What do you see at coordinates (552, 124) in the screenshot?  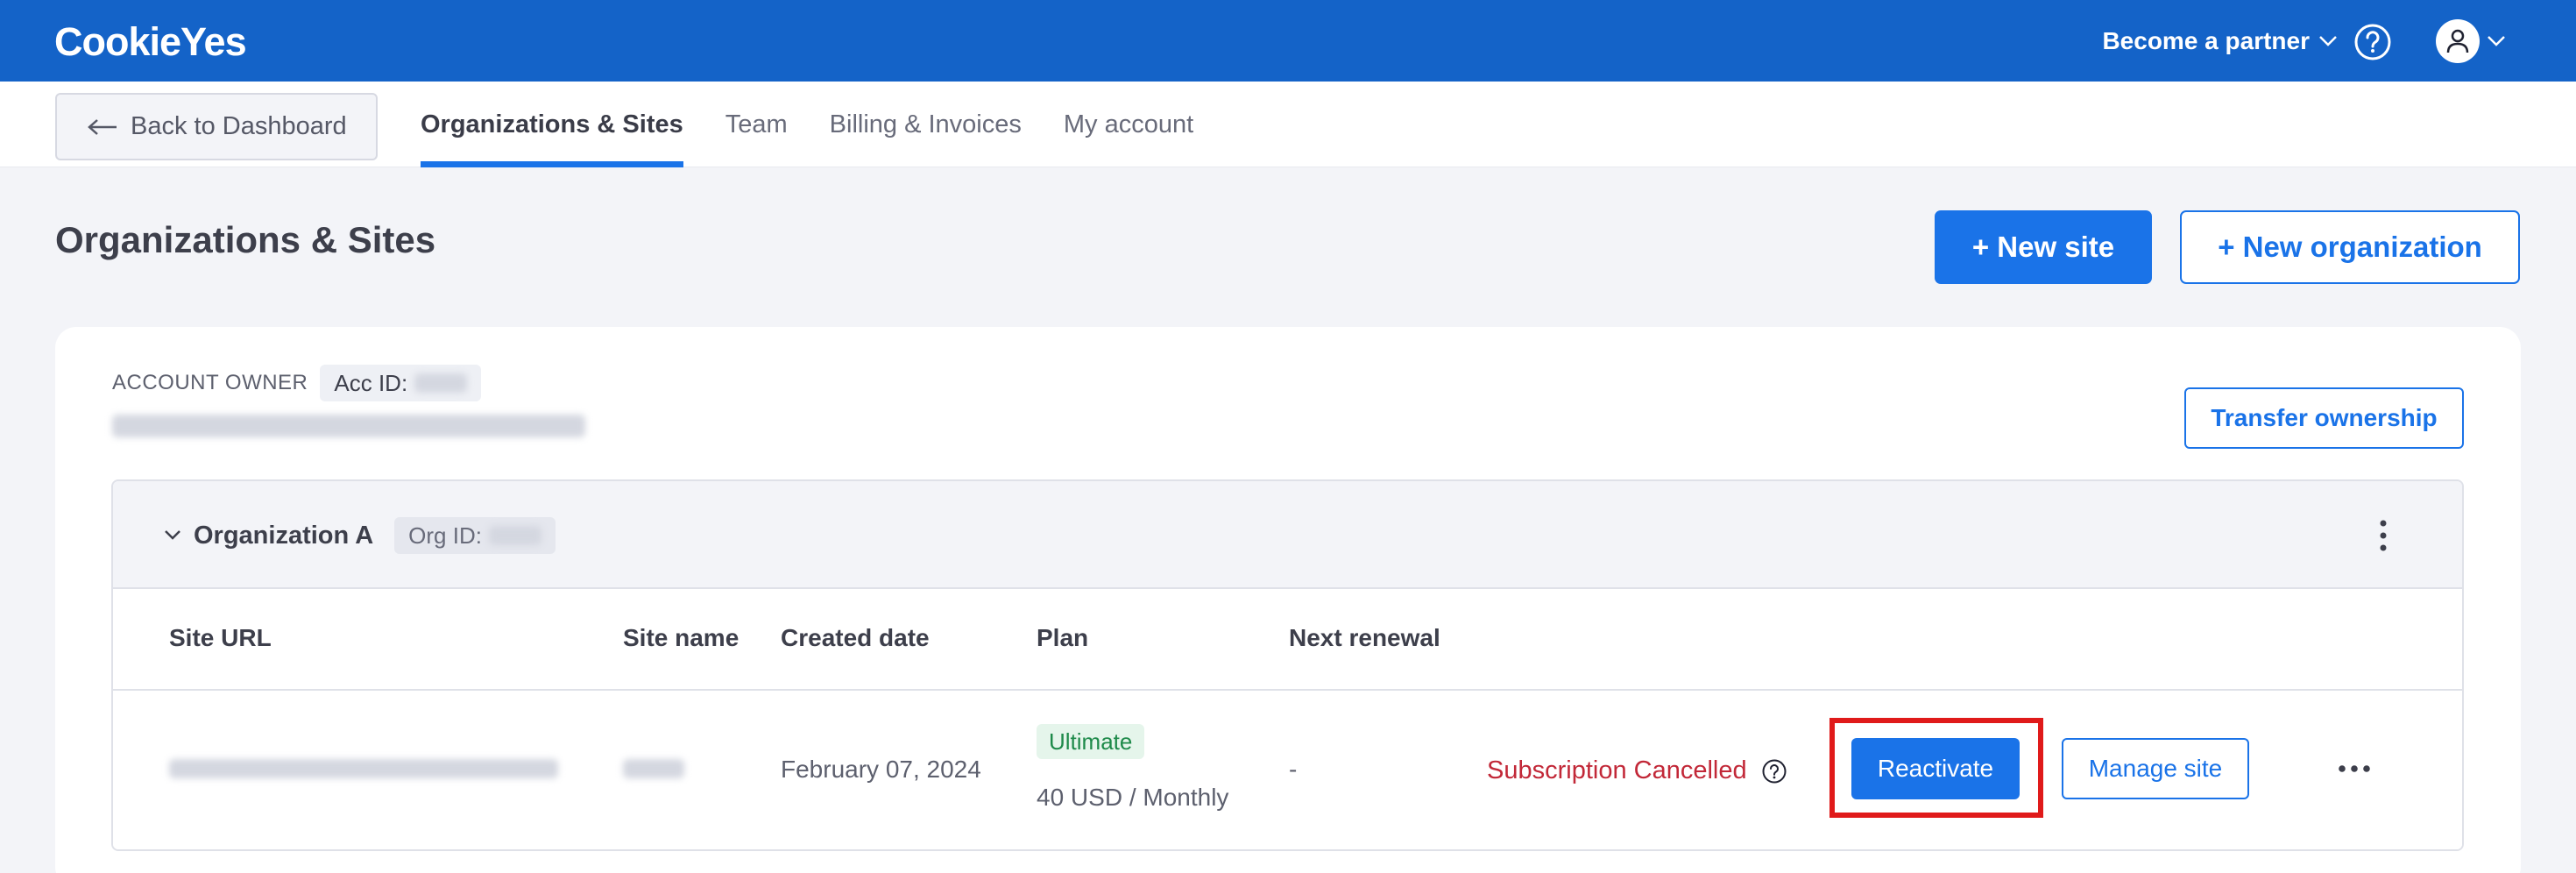 I see `tab-organizations-sites: Organizations & Sites` at bounding box center [552, 124].